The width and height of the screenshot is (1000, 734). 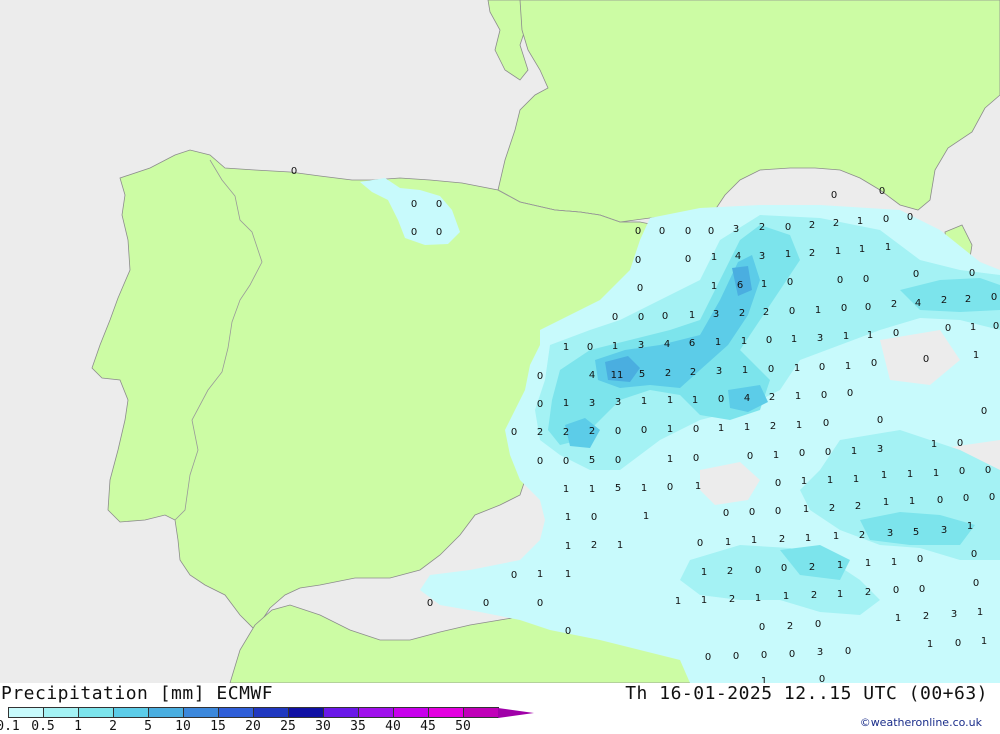 I want to click on legend-ticks: 0.1 0.5 1 2 5 10 15 20 25 30 35 40 45 50, so click(x=270, y=726).